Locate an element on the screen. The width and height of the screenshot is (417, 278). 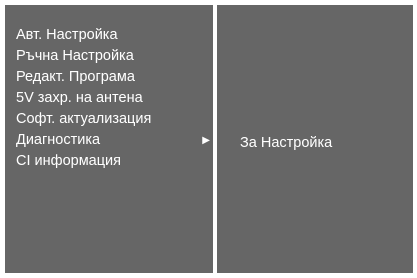
menu-item-software-update: Софт. актуализация is located at coordinates (114, 119).